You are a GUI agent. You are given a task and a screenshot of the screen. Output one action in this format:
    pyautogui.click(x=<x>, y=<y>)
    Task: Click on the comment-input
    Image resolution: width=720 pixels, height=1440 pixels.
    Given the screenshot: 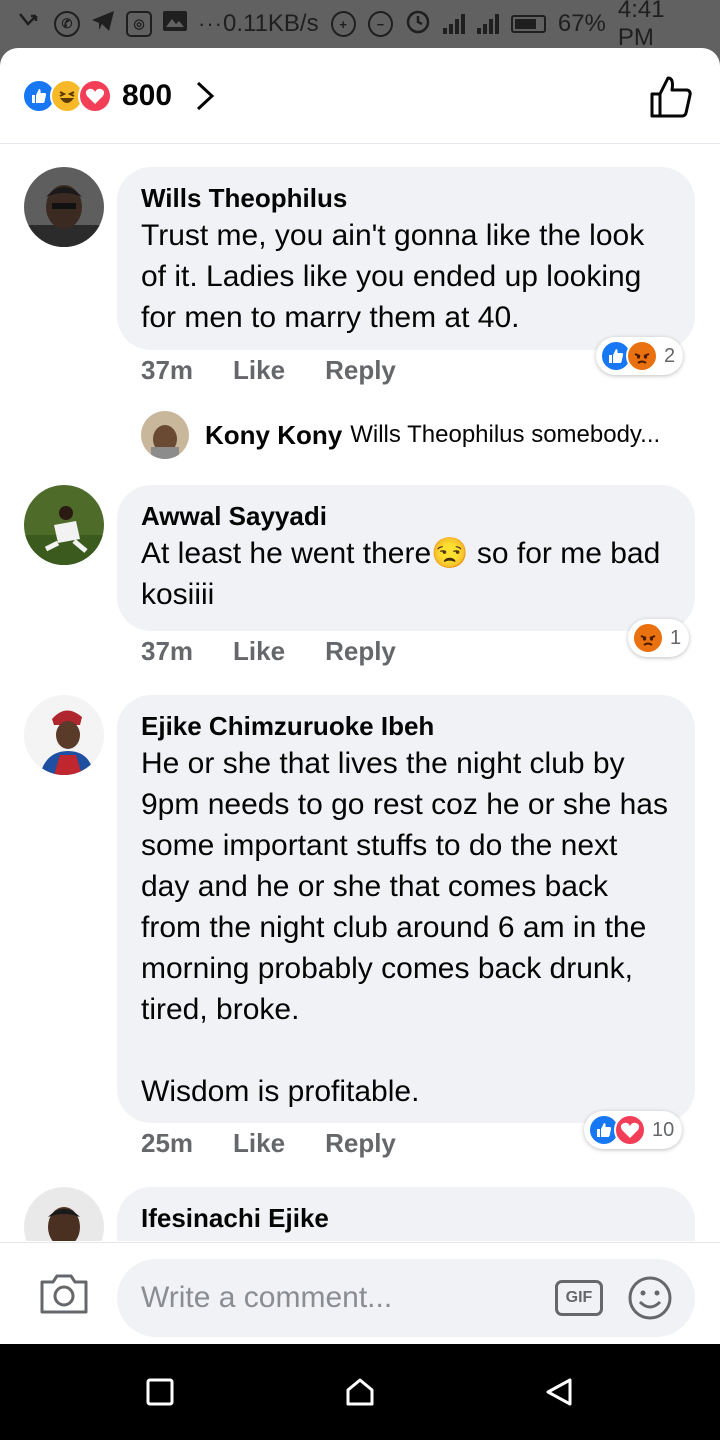 What is the action you would take?
    pyautogui.click(x=341, y=1298)
    